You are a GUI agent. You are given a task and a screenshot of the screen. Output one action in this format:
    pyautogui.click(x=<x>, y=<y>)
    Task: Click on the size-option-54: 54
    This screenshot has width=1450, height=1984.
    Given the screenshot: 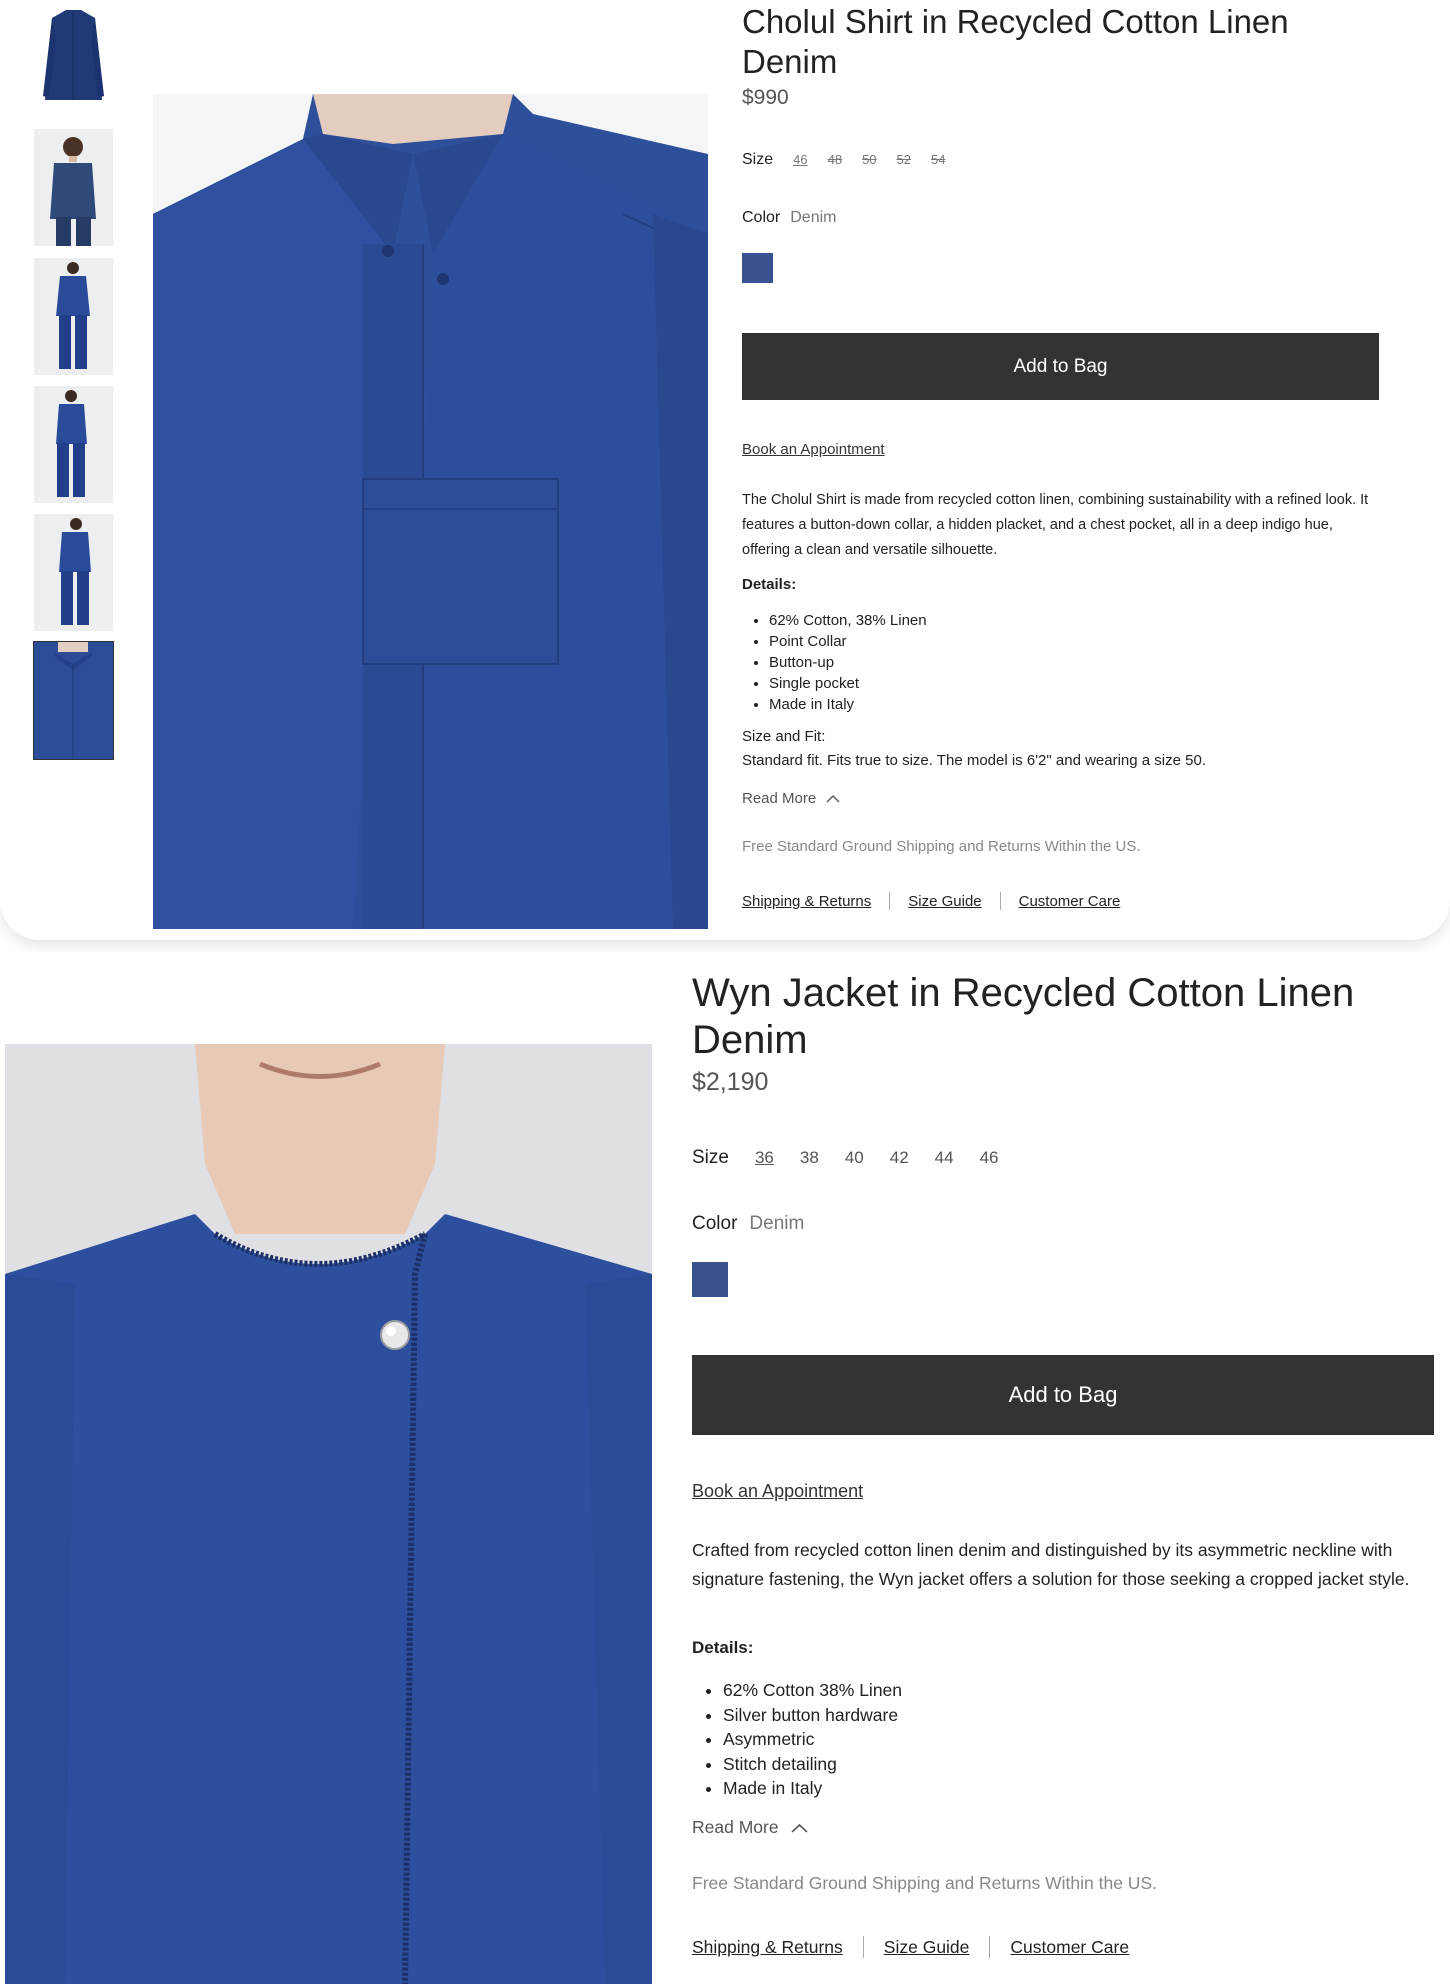 What is the action you would take?
    pyautogui.click(x=938, y=159)
    